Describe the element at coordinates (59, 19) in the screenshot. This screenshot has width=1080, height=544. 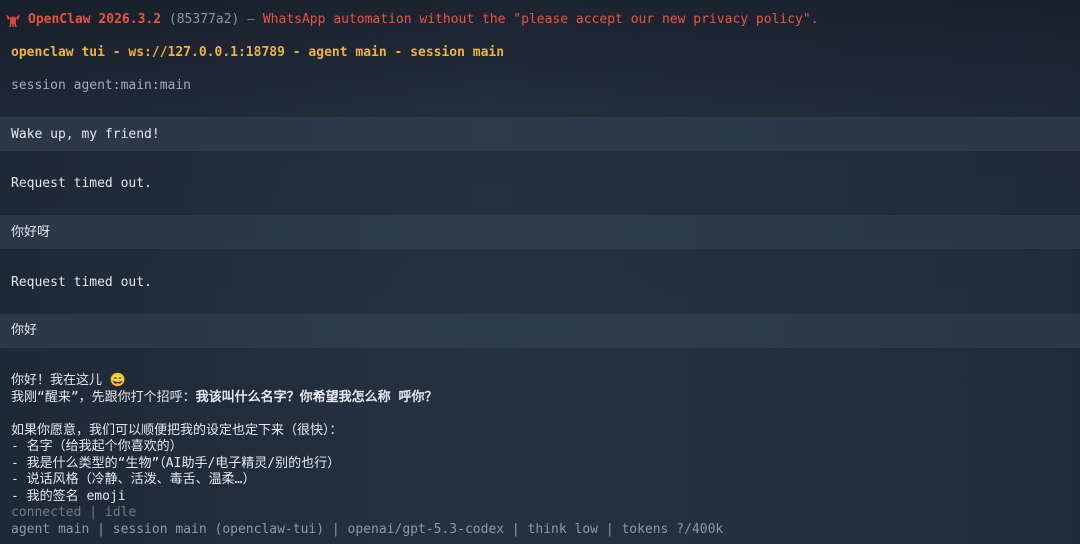
I see `brand-name: OpenClaw` at that location.